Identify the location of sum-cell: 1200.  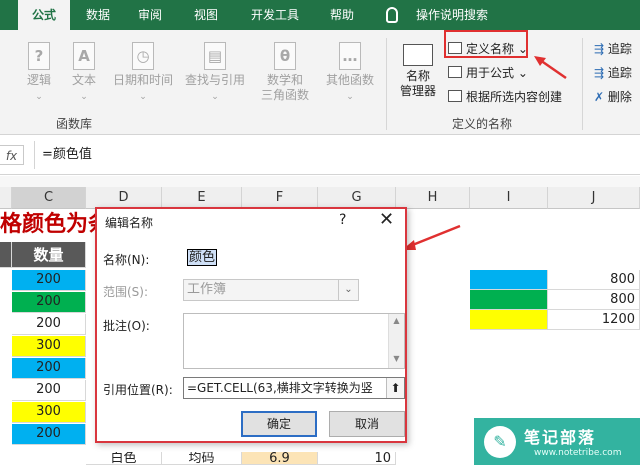
(594, 320).